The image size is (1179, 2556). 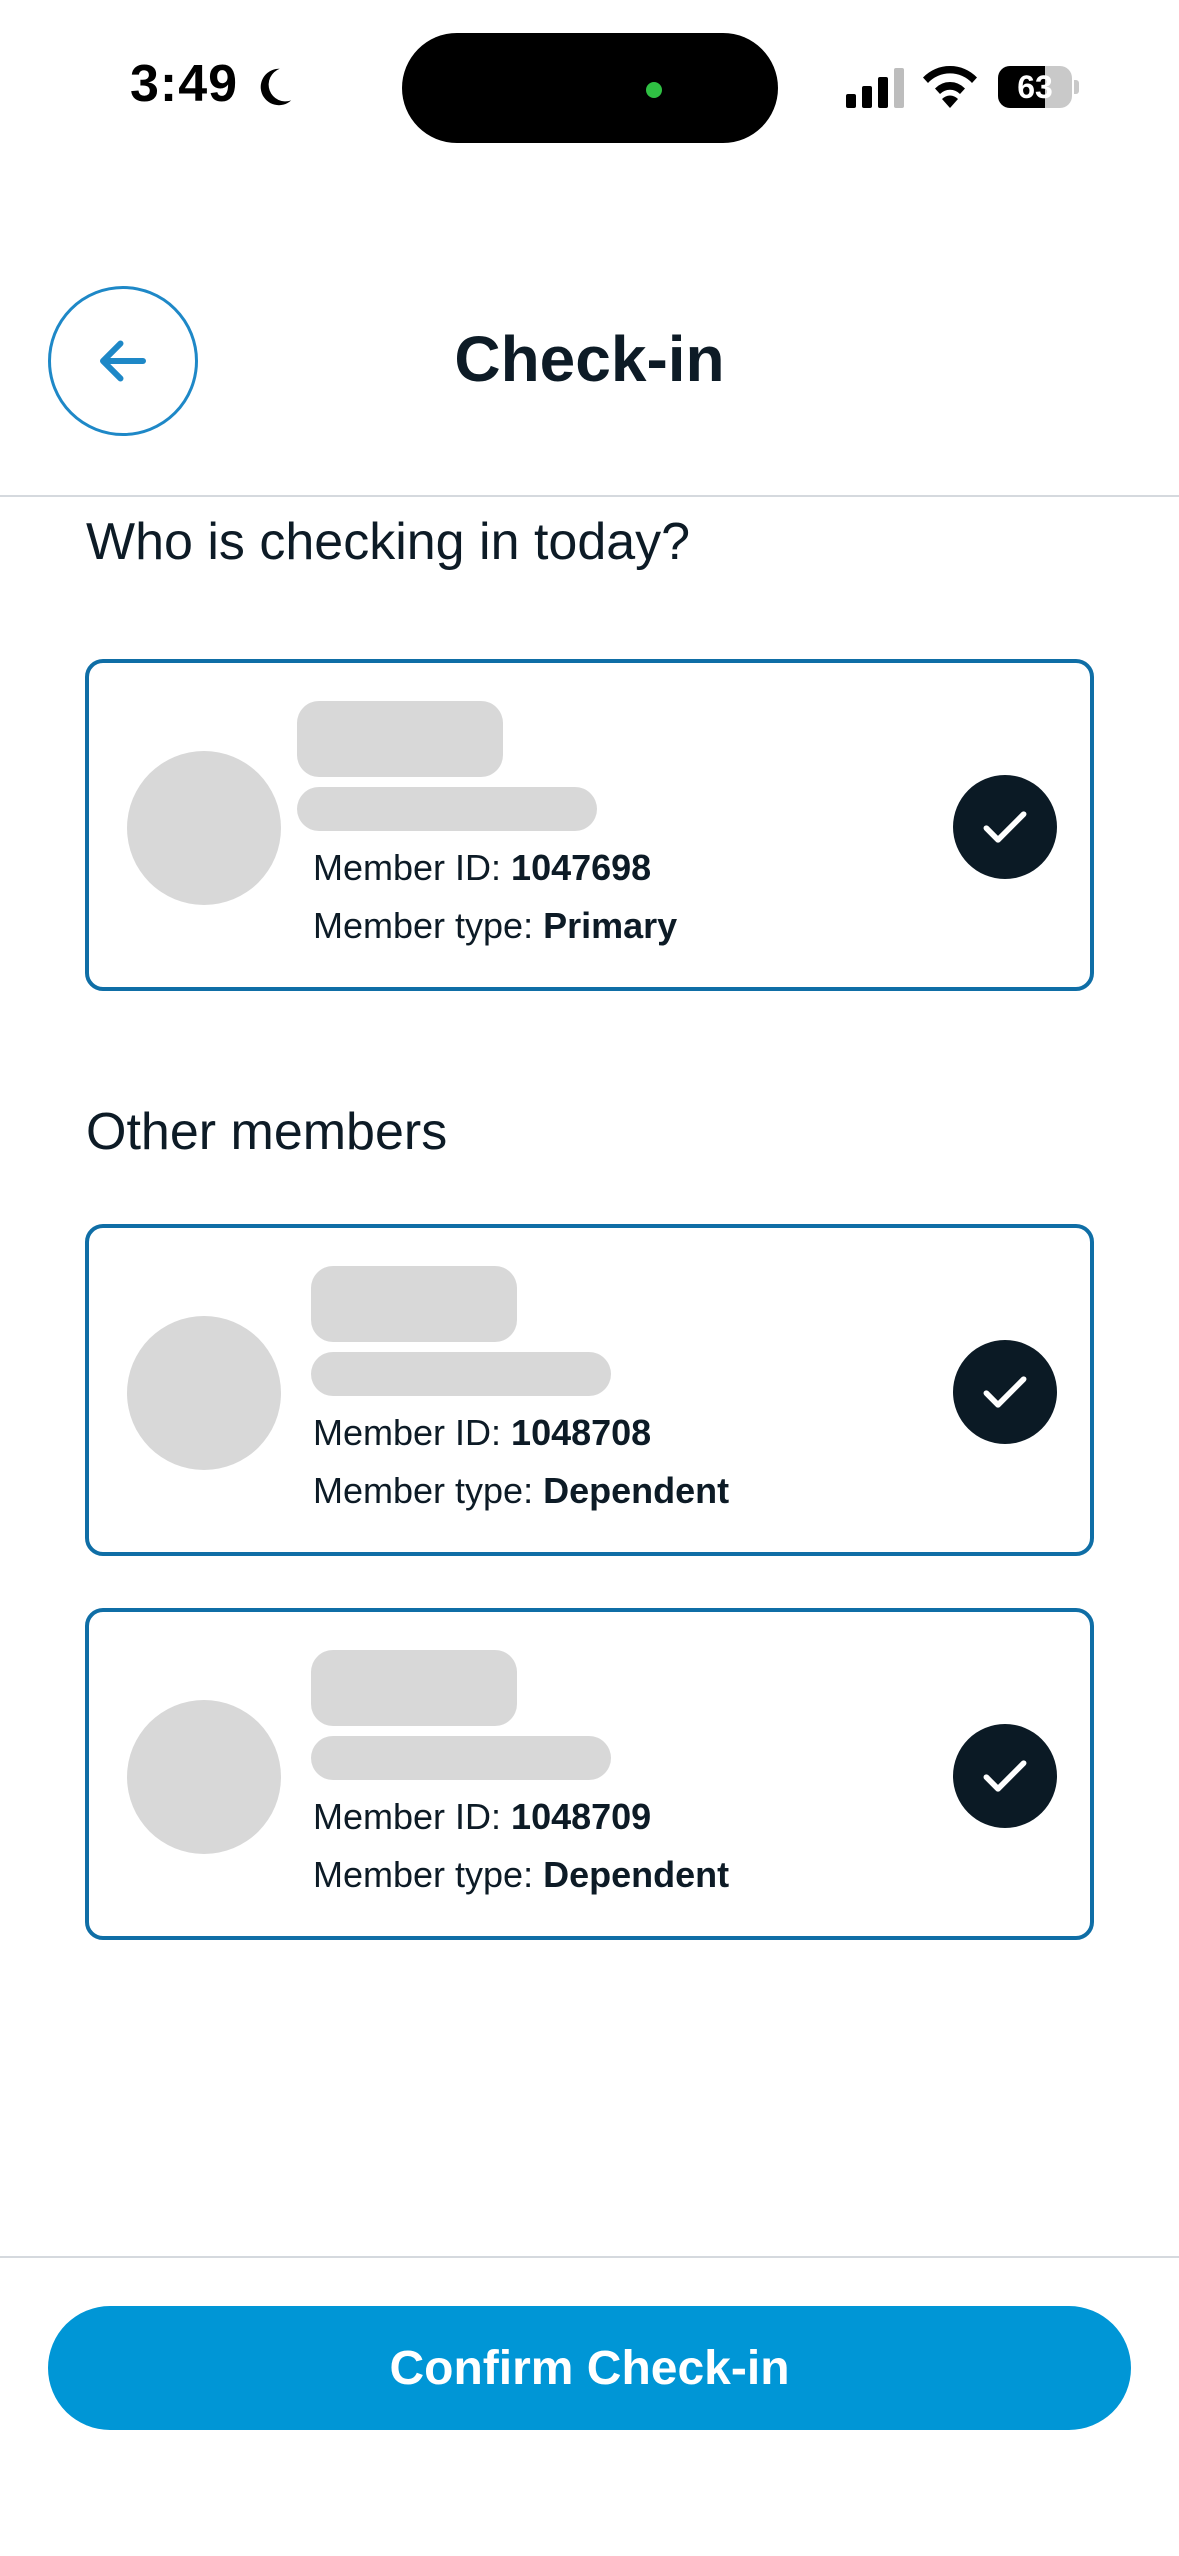 I want to click on page-header: Check-in, so click(x=589, y=333).